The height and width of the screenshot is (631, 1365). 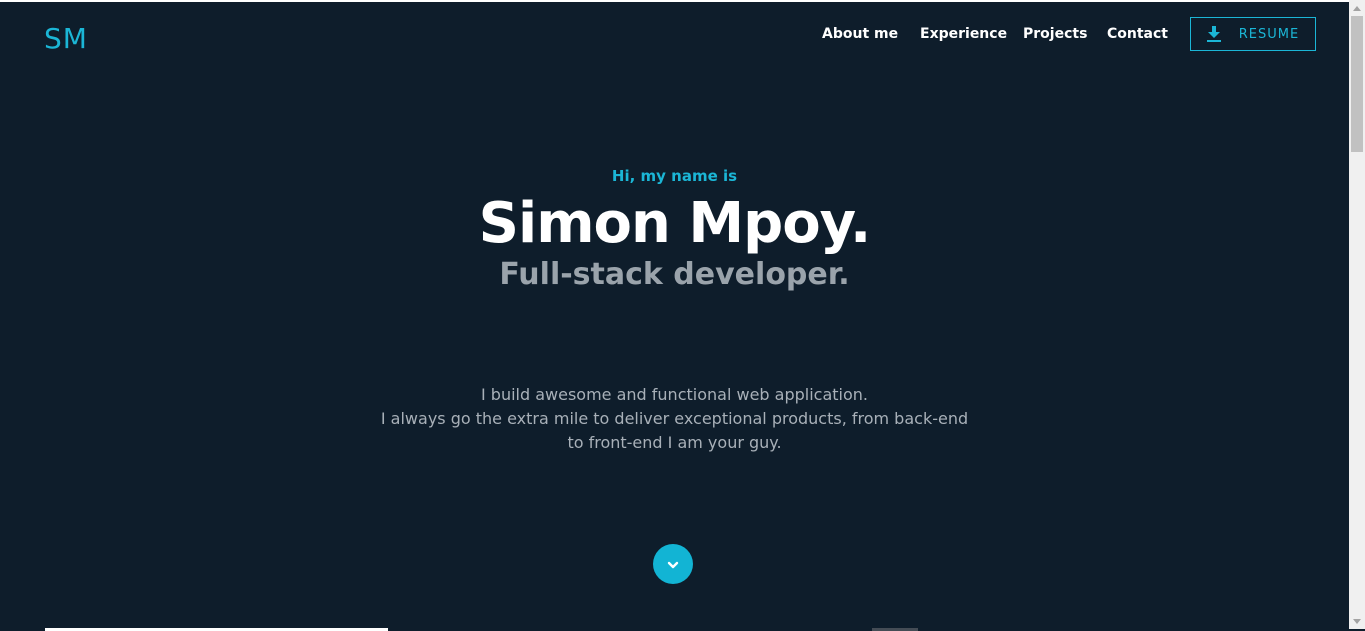 What do you see at coordinates (1357, 314) in the screenshot?
I see `vertical-scrollbar` at bounding box center [1357, 314].